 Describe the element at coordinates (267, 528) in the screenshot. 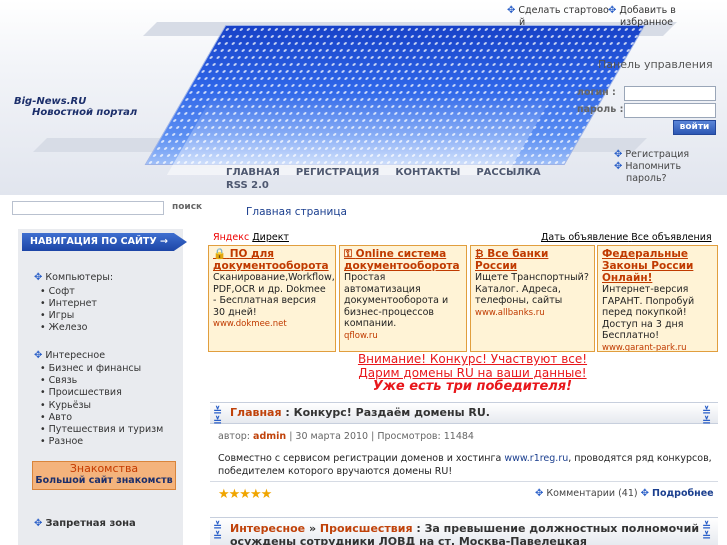

I see `post-category-link: Интересное` at that location.